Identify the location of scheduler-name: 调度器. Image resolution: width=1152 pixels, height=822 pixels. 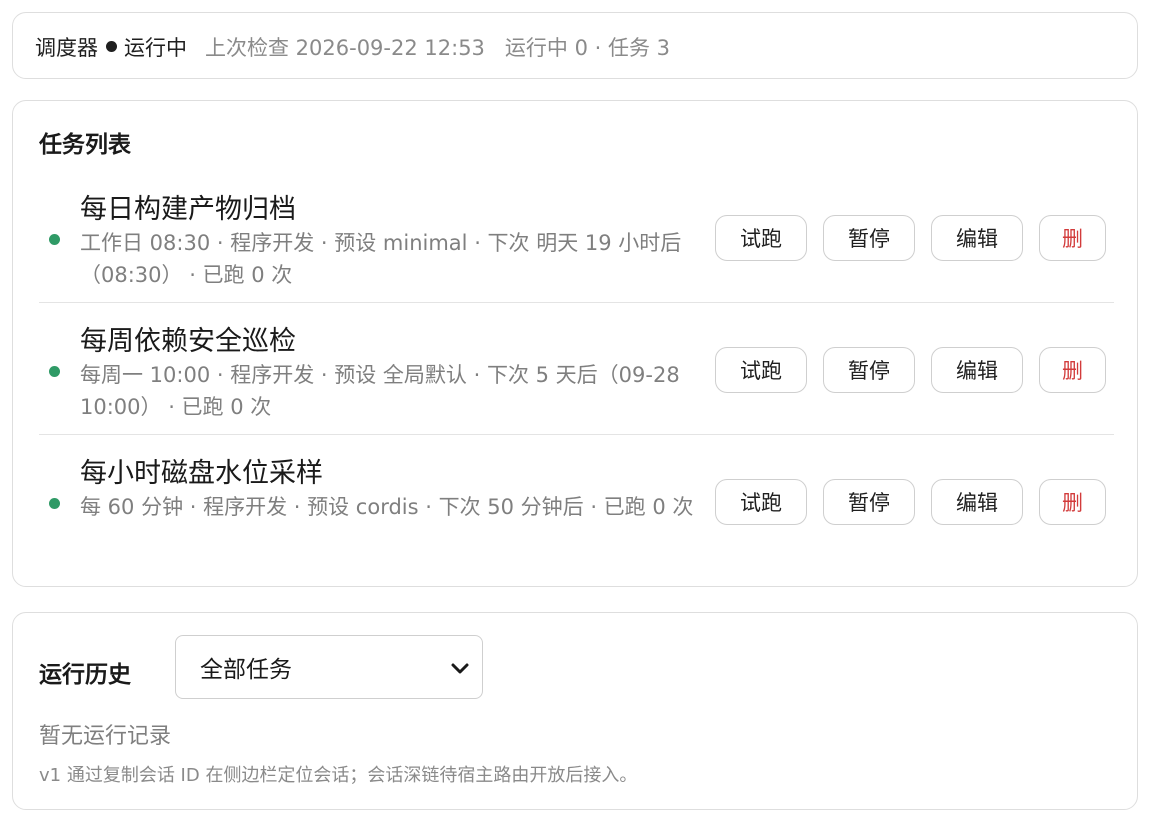
(66, 47).